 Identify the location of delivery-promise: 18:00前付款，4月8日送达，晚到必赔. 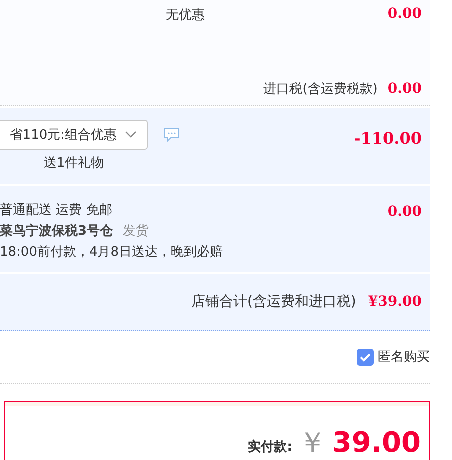
(112, 252).